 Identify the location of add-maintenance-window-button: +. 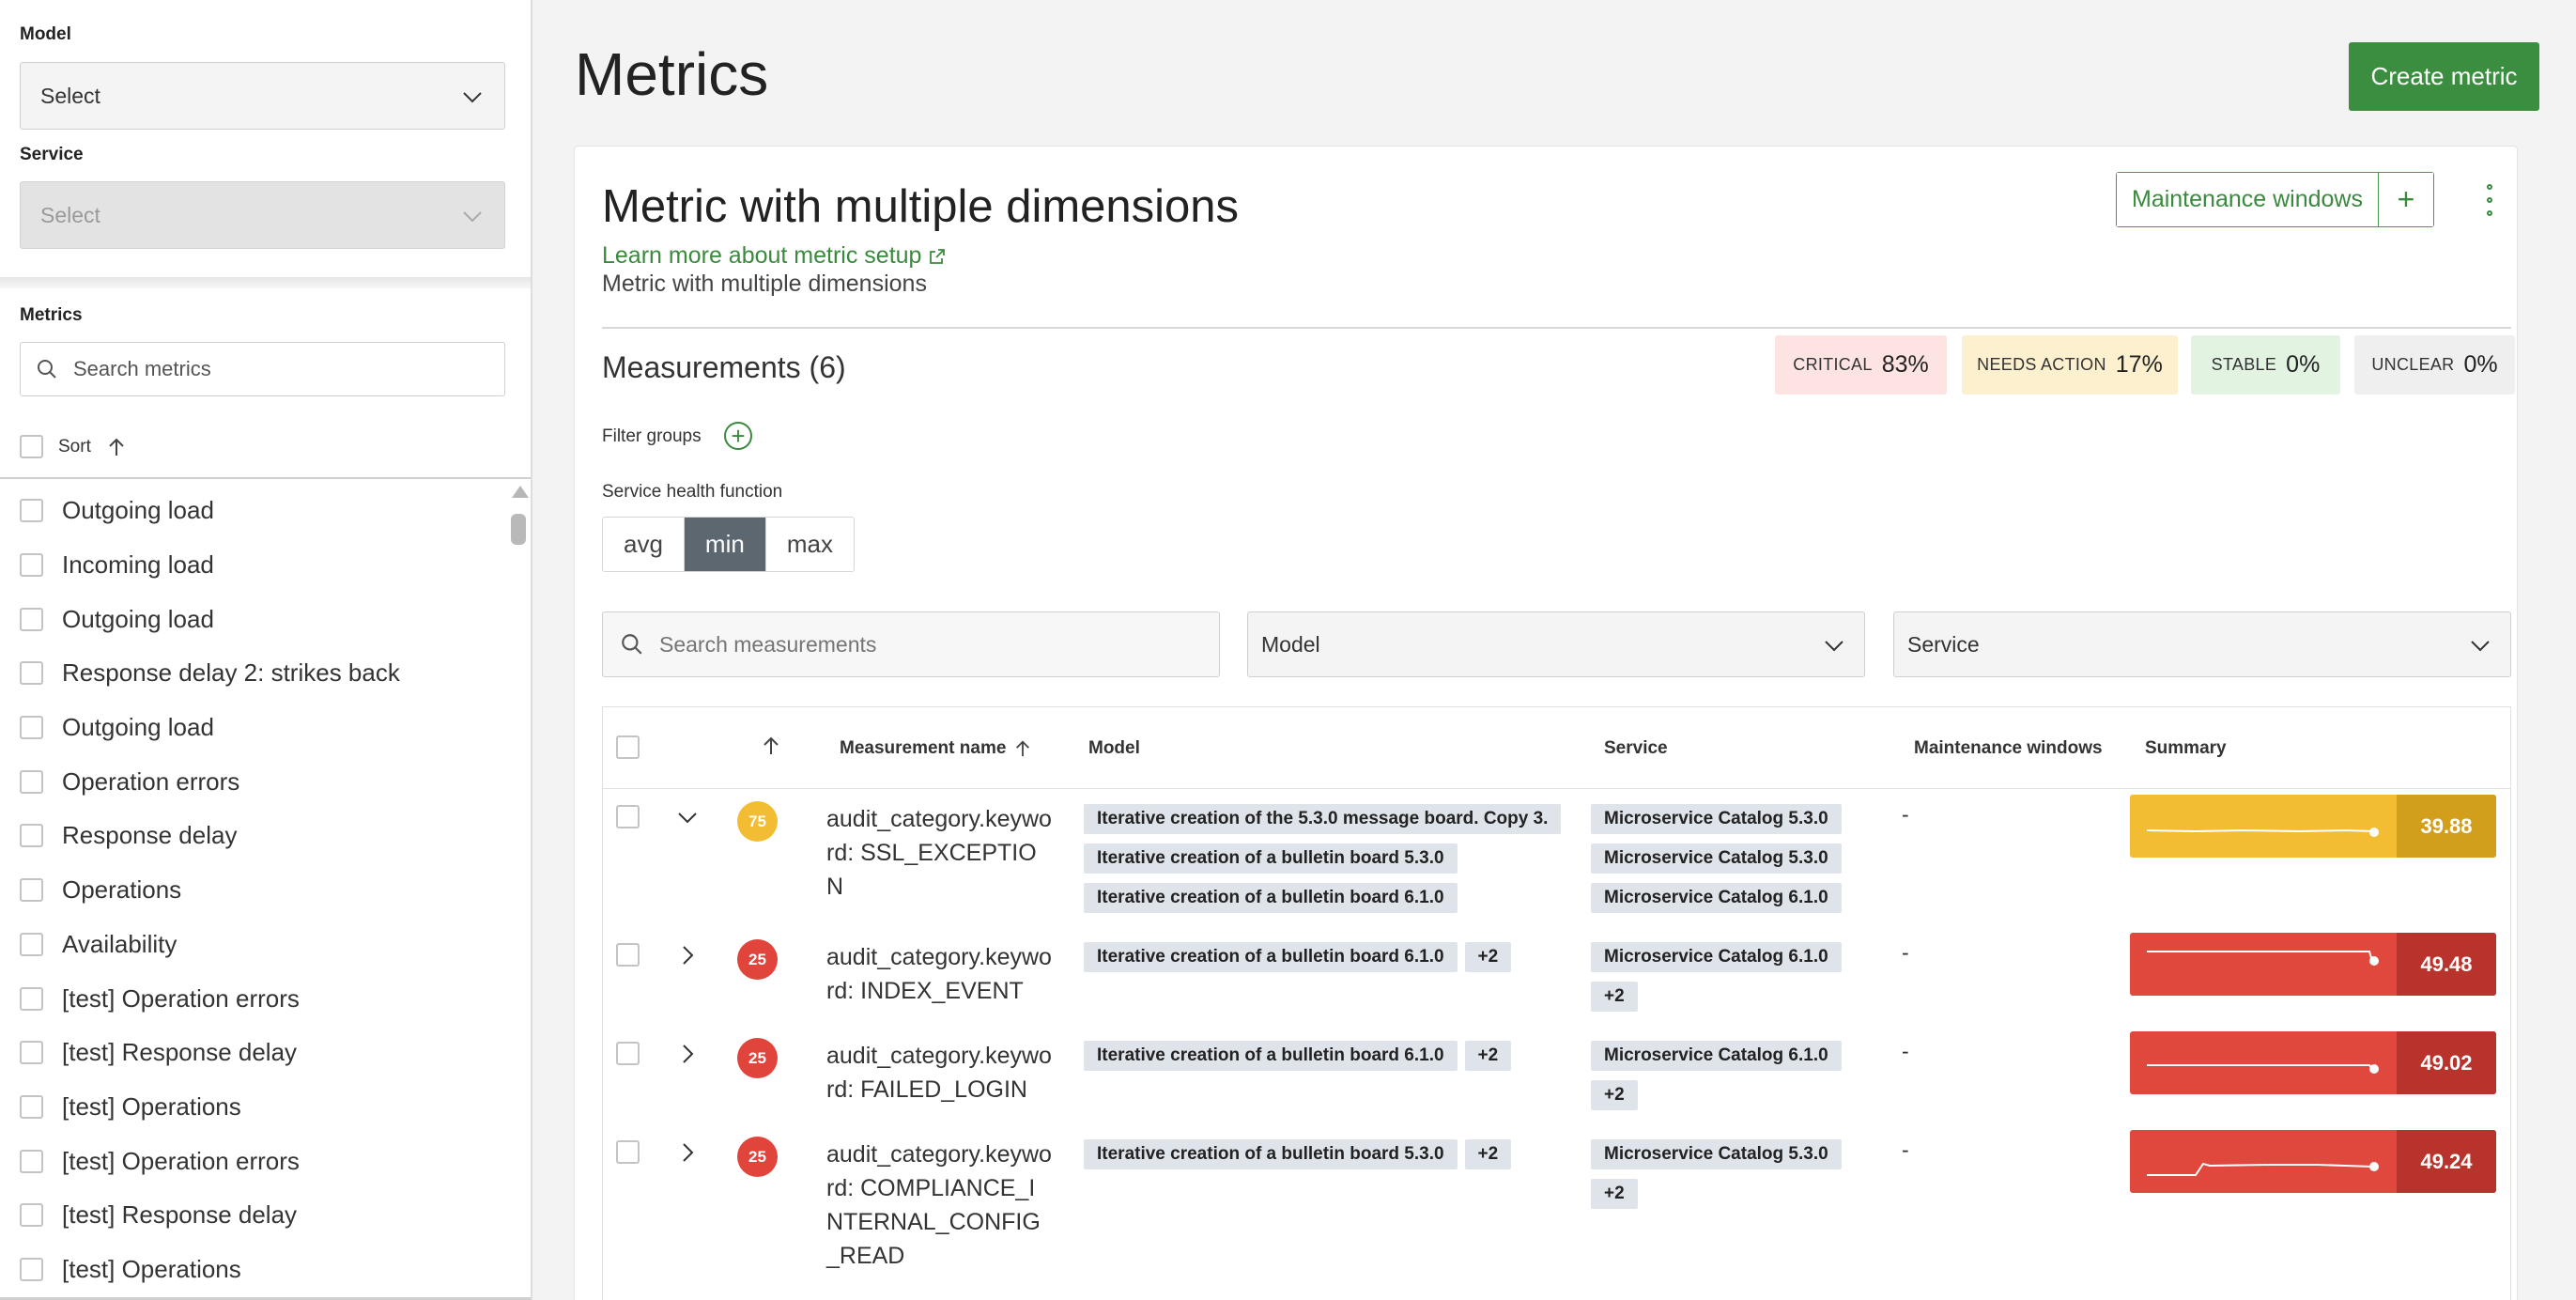
(2405, 199).